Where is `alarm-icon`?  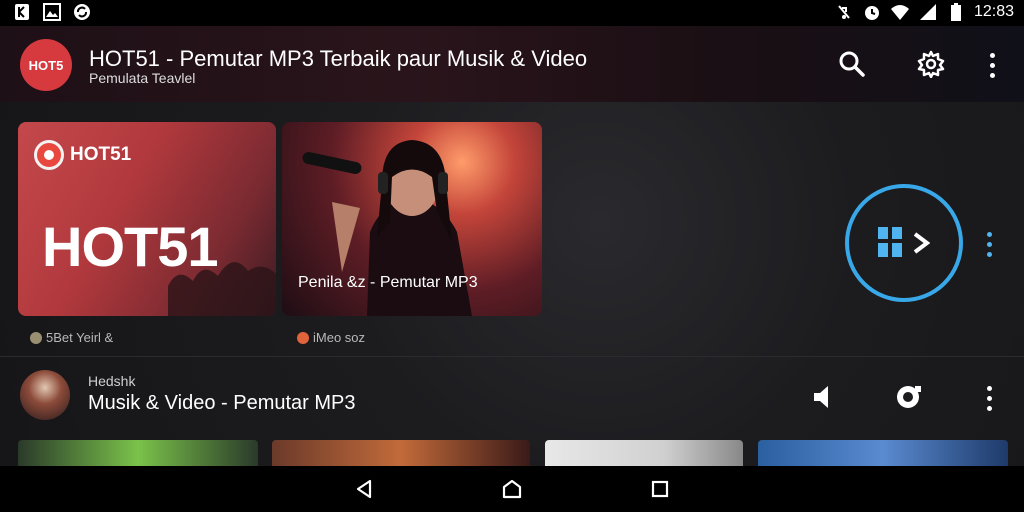 alarm-icon is located at coordinates (871, 13).